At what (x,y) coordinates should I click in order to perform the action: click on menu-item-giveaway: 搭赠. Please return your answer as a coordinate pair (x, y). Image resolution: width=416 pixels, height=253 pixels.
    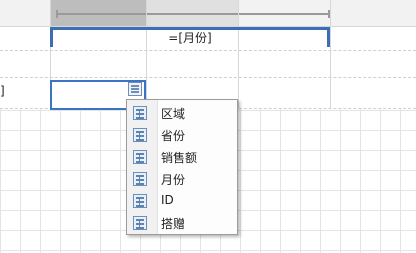
    Looking at the image, I should click on (182, 223).